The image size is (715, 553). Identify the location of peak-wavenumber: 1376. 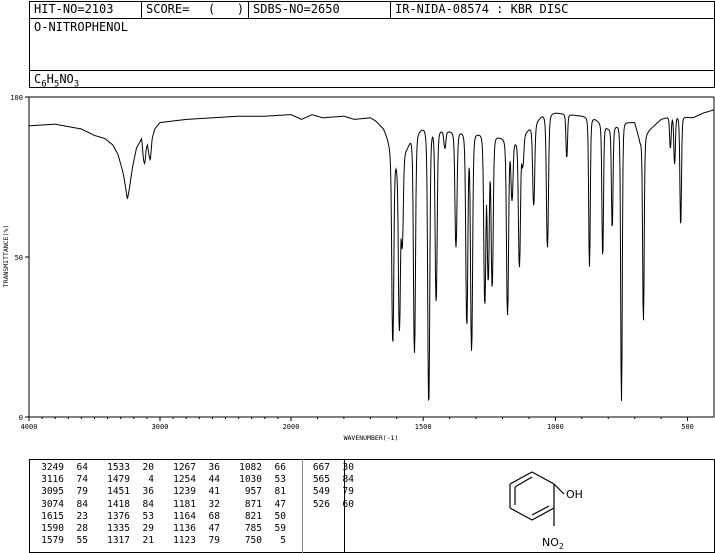
(118, 516).